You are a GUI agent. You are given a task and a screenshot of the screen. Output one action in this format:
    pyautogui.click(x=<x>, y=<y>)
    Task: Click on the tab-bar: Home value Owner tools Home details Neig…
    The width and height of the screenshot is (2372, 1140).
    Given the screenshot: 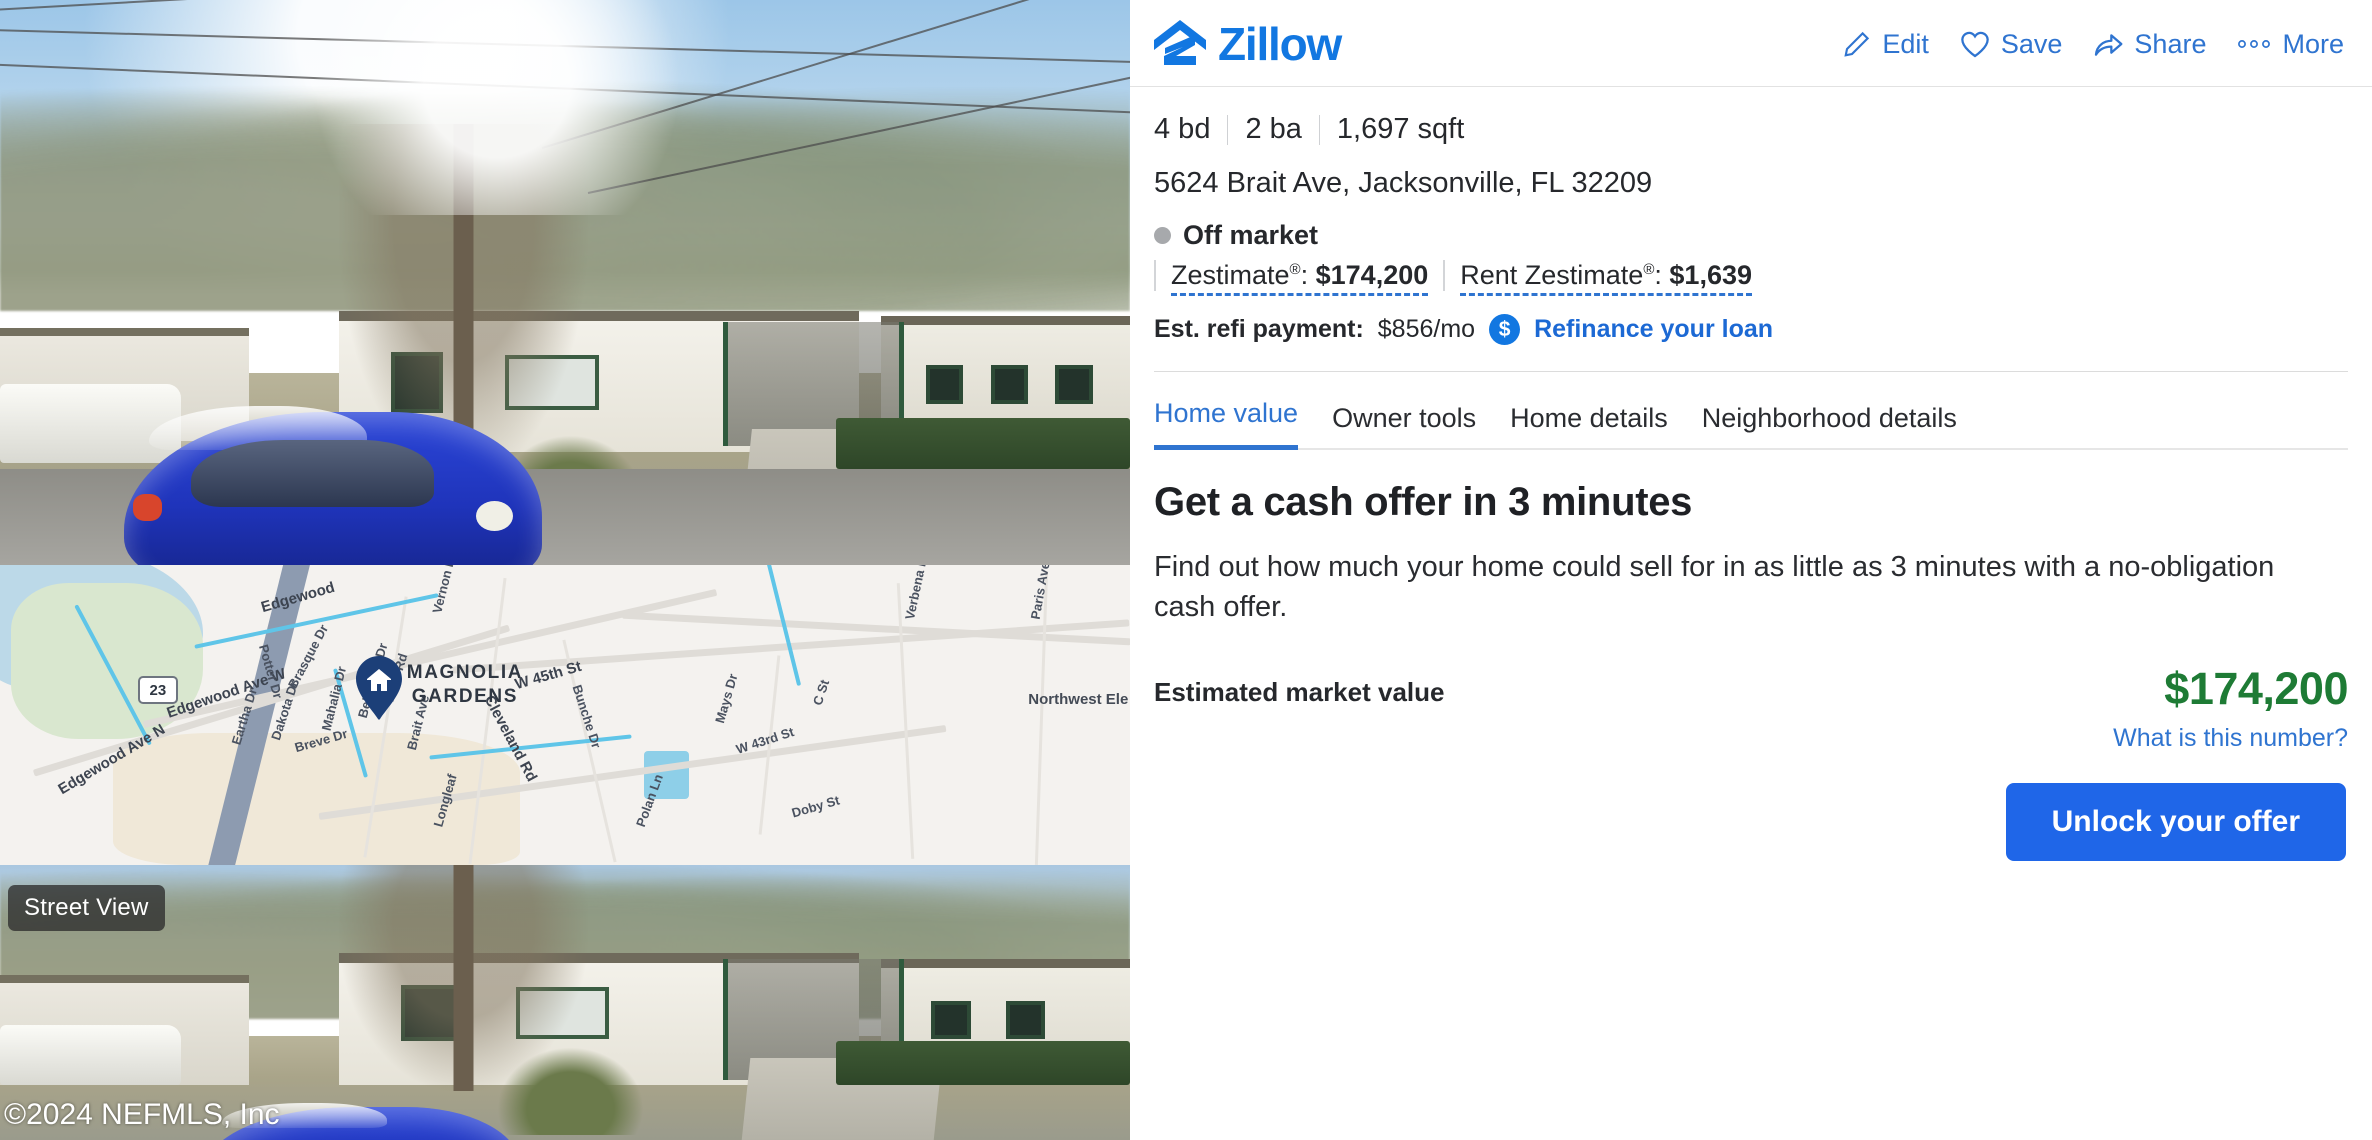 What is the action you would take?
    pyautogui.click(x=1751, y=411)
    